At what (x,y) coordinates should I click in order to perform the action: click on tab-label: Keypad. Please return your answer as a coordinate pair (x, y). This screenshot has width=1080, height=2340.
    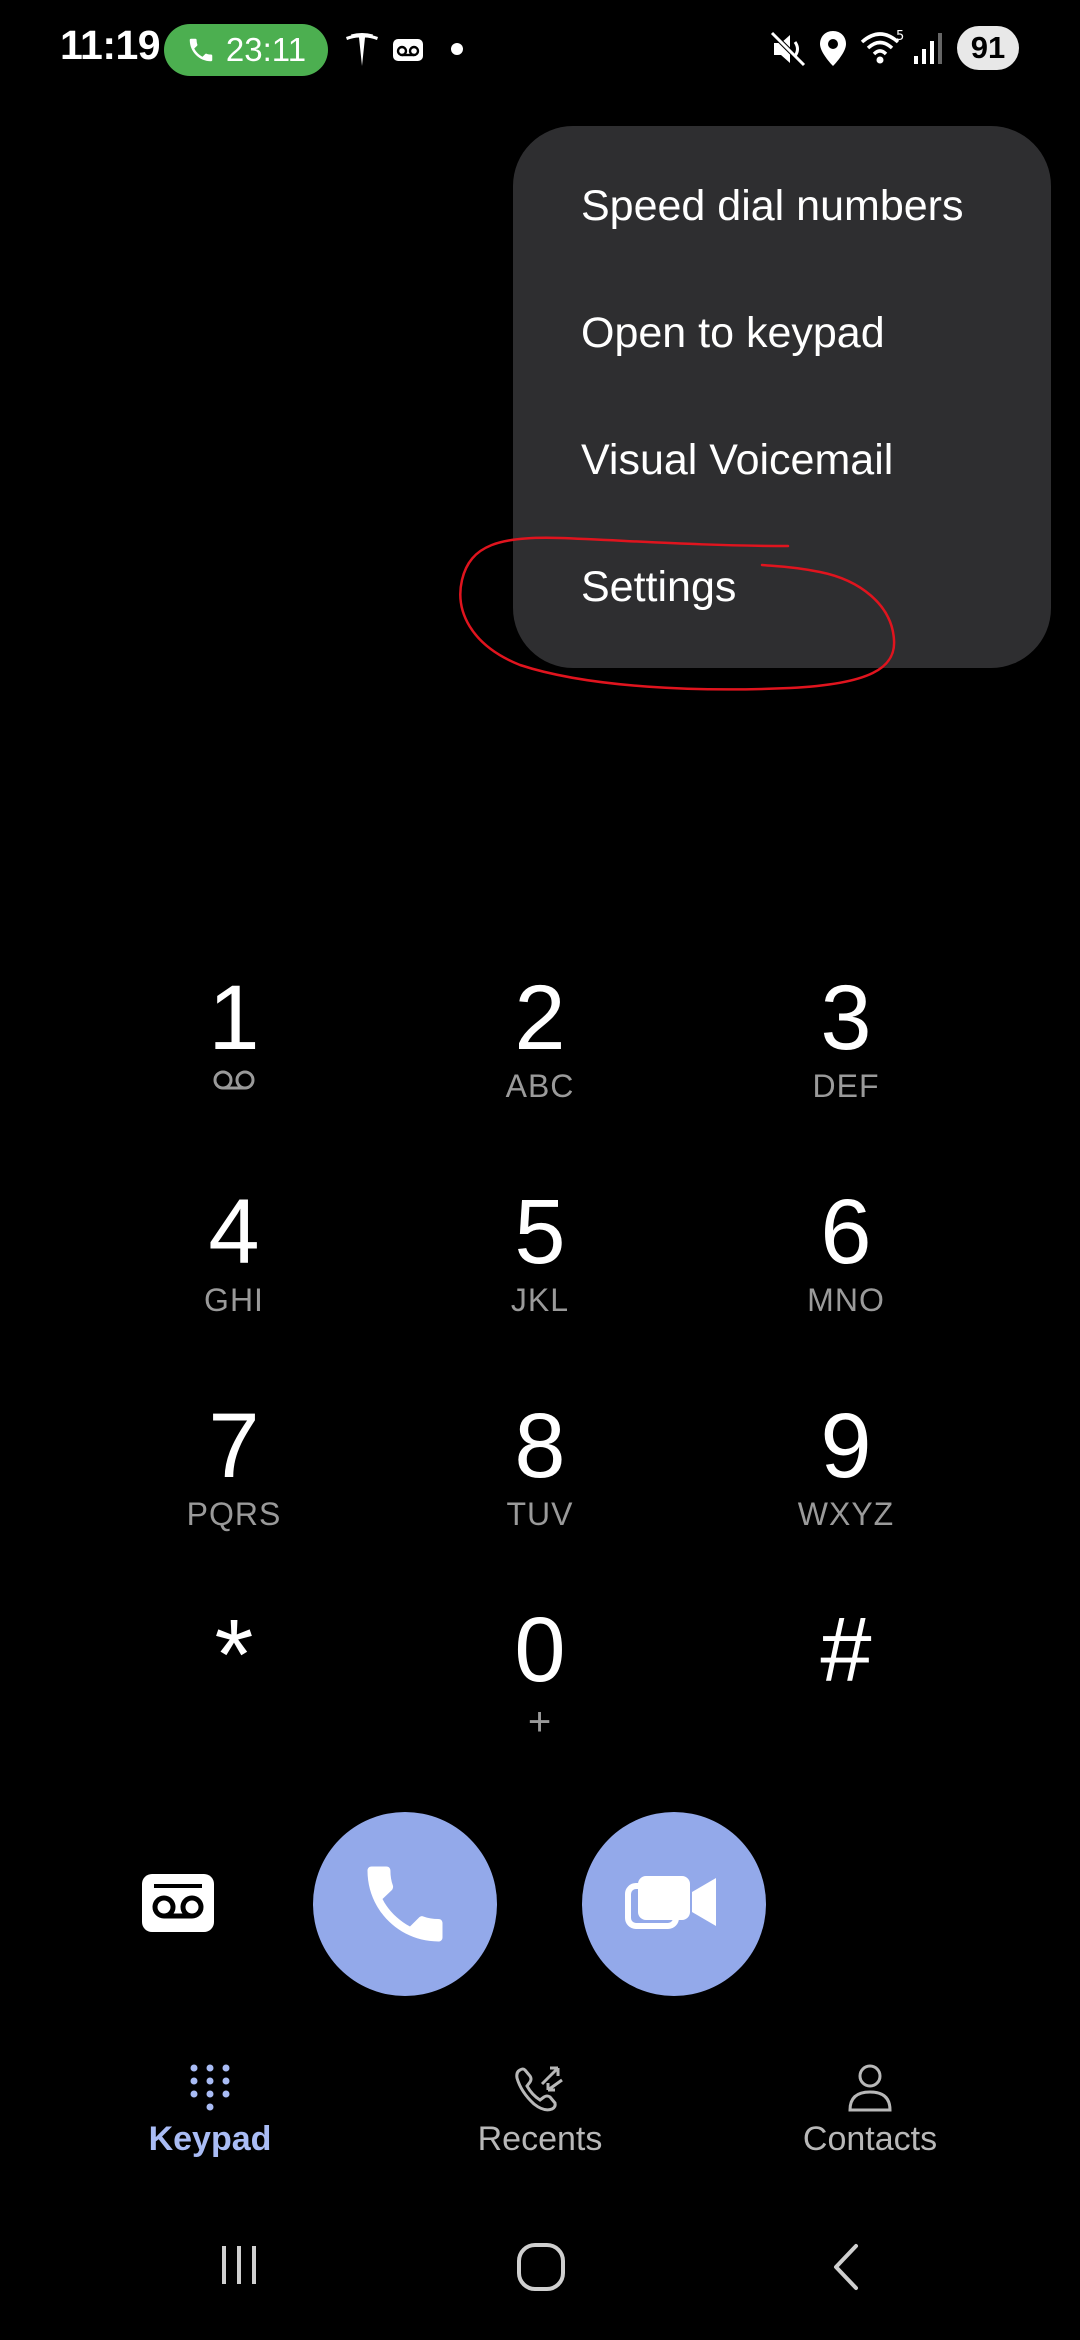
    Looking at the image, I should click on (210, 2139).